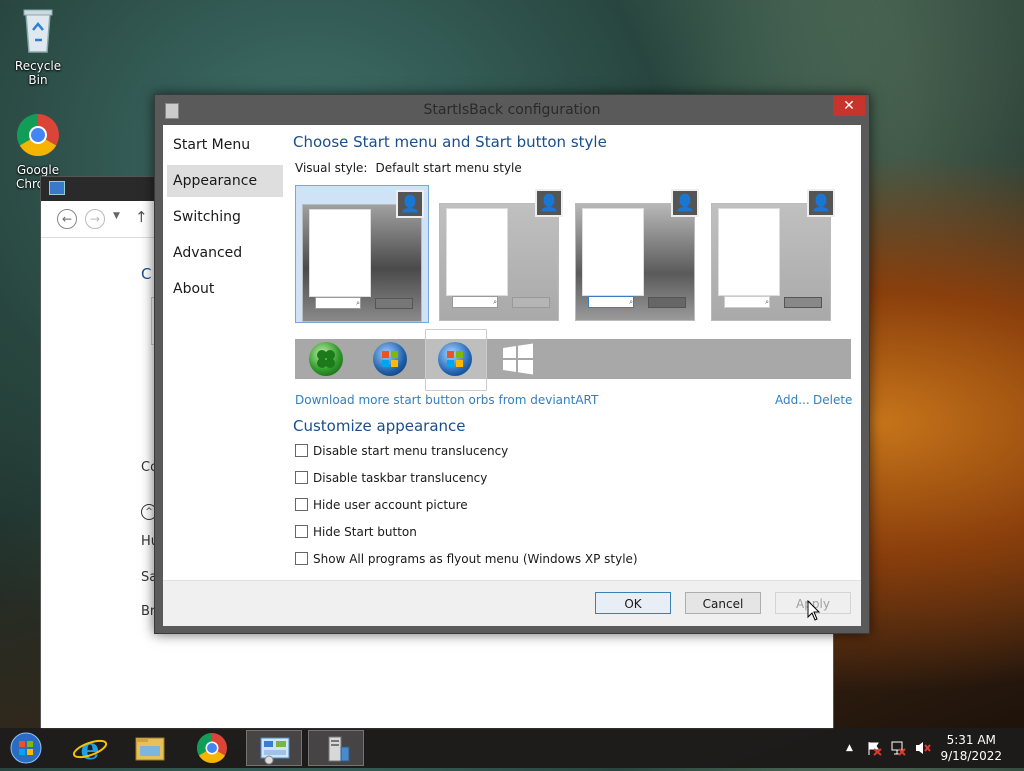  Describe the element at coordinates (141, 217) in the screenshot. I see `up-arrow-icon: ↑` at that location.